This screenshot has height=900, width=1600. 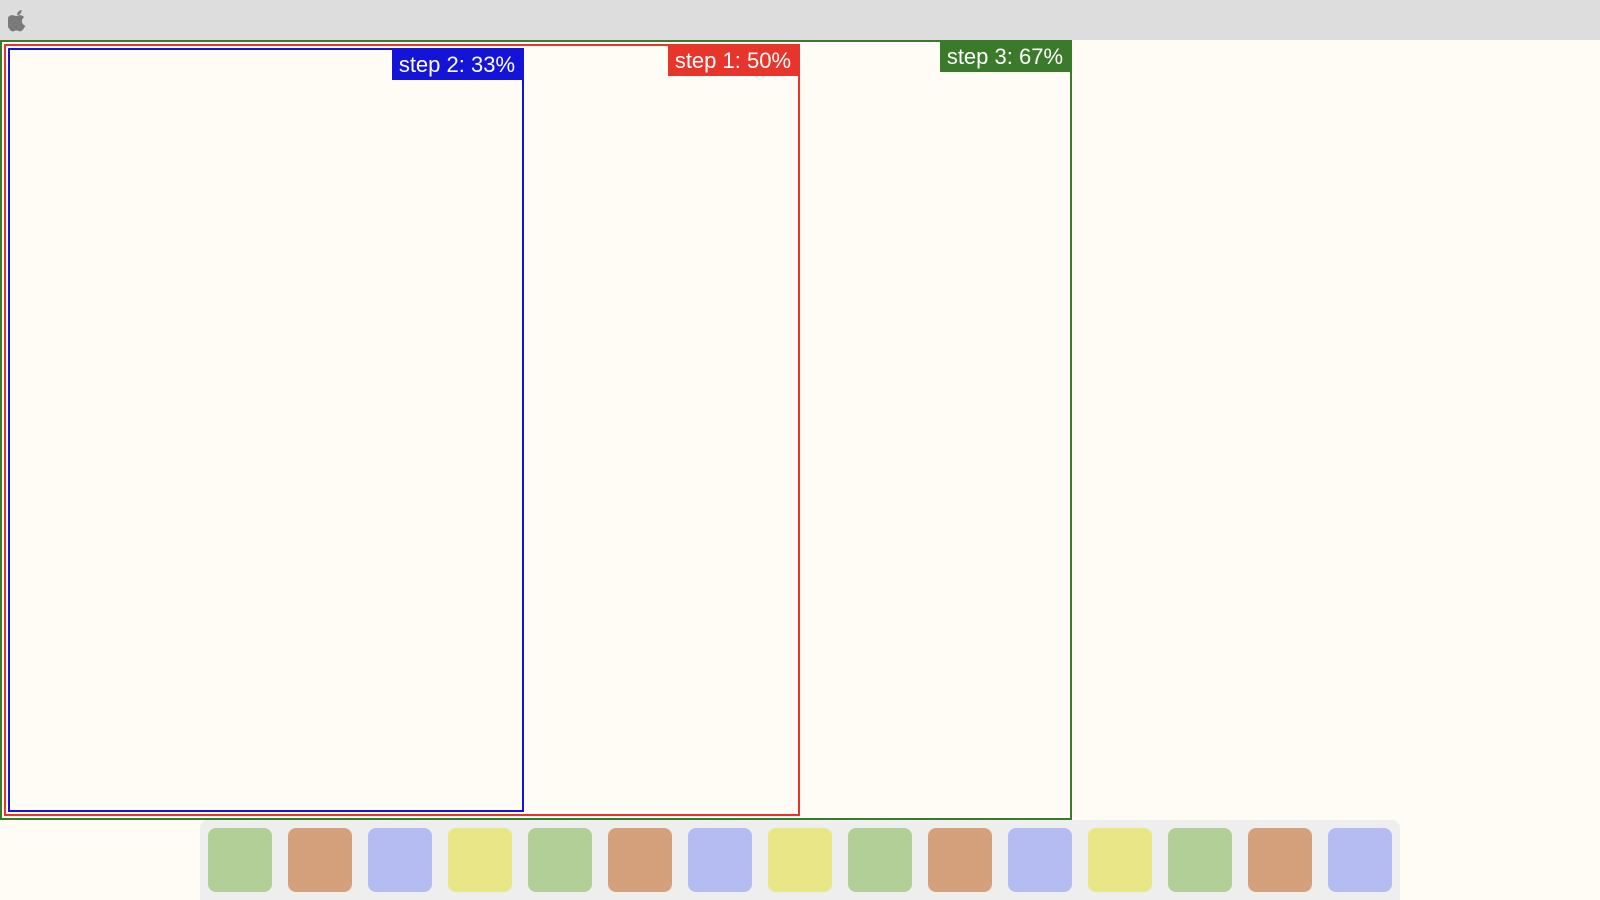 I want to click on menu-bar, so click(x=800, y=20).